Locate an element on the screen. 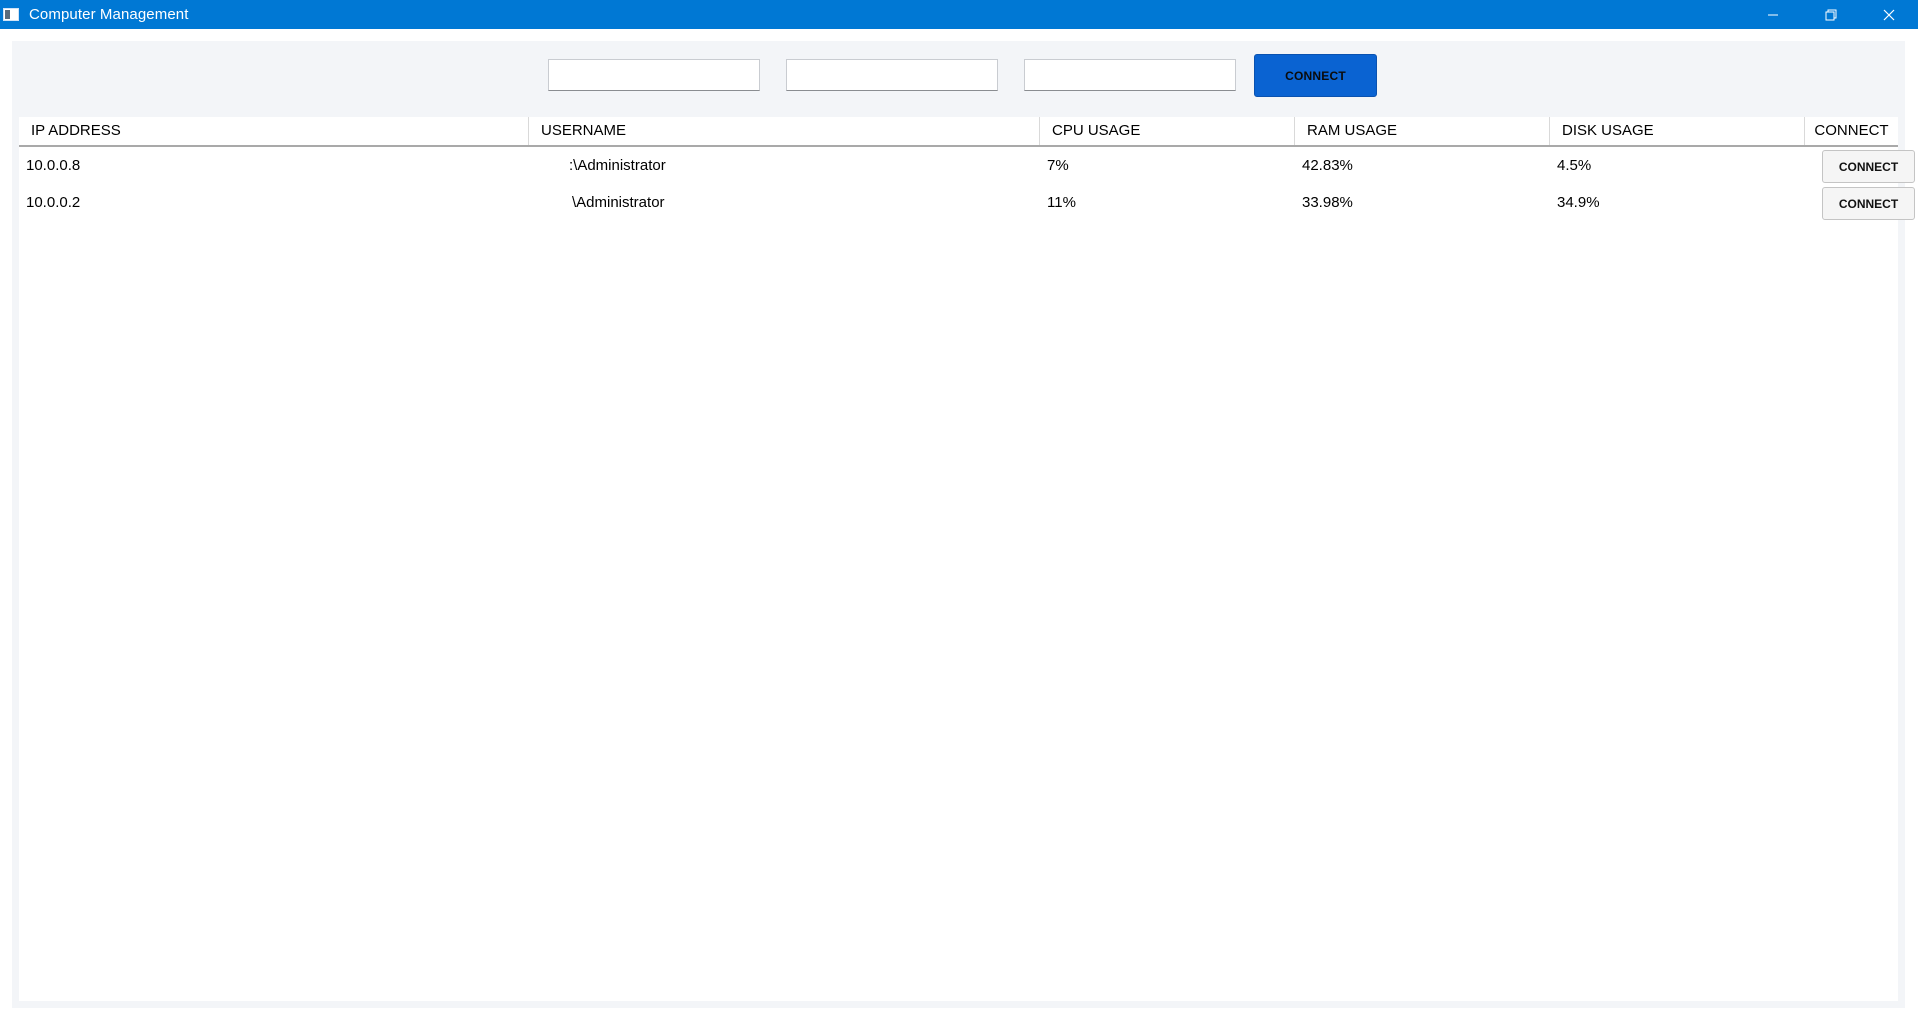 The image size is (1918, 1011). minimize-icon is located at coordinates (1773, 14).